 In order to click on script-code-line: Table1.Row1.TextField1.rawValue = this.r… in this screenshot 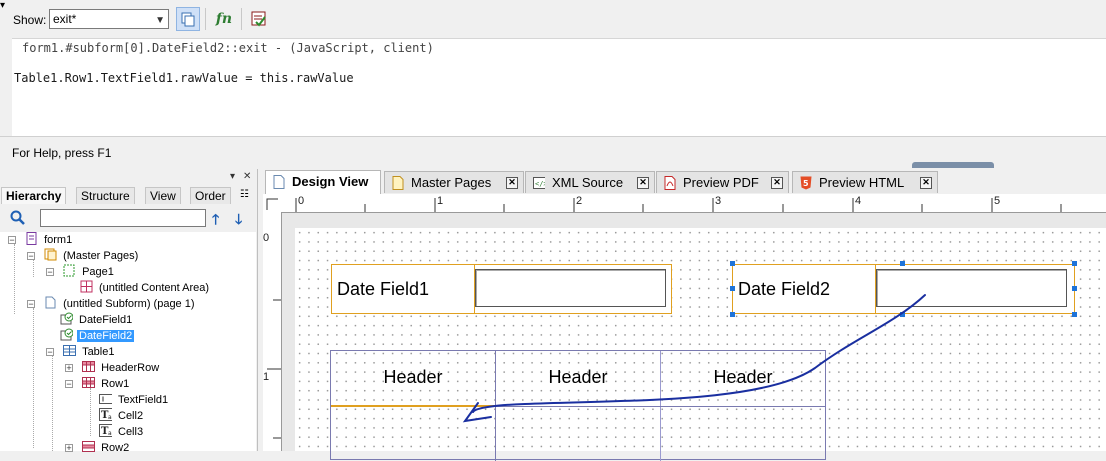, I will do `click(184, 78)`.